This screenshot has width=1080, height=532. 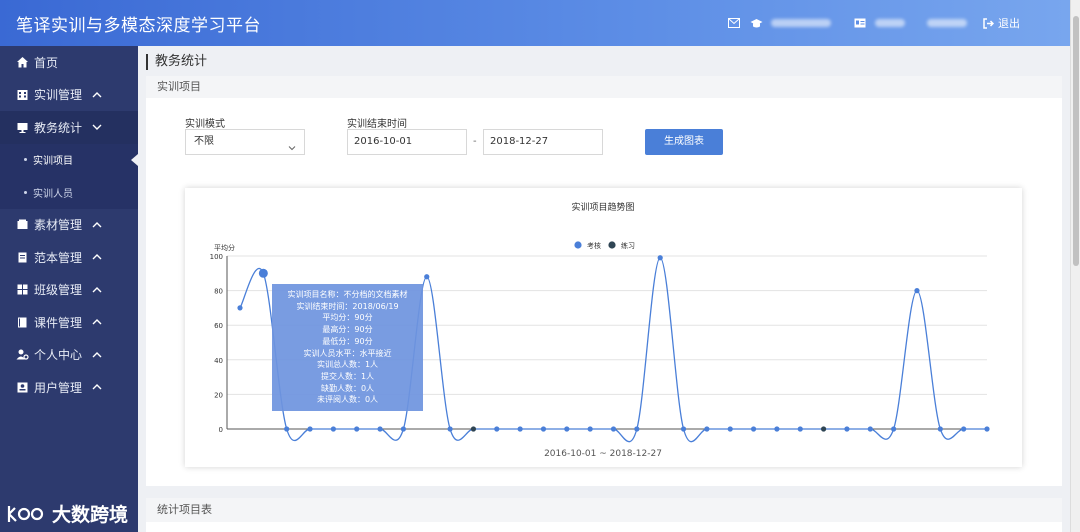 I want to click on y-tick-label: 80, so click(x=218, y=292).